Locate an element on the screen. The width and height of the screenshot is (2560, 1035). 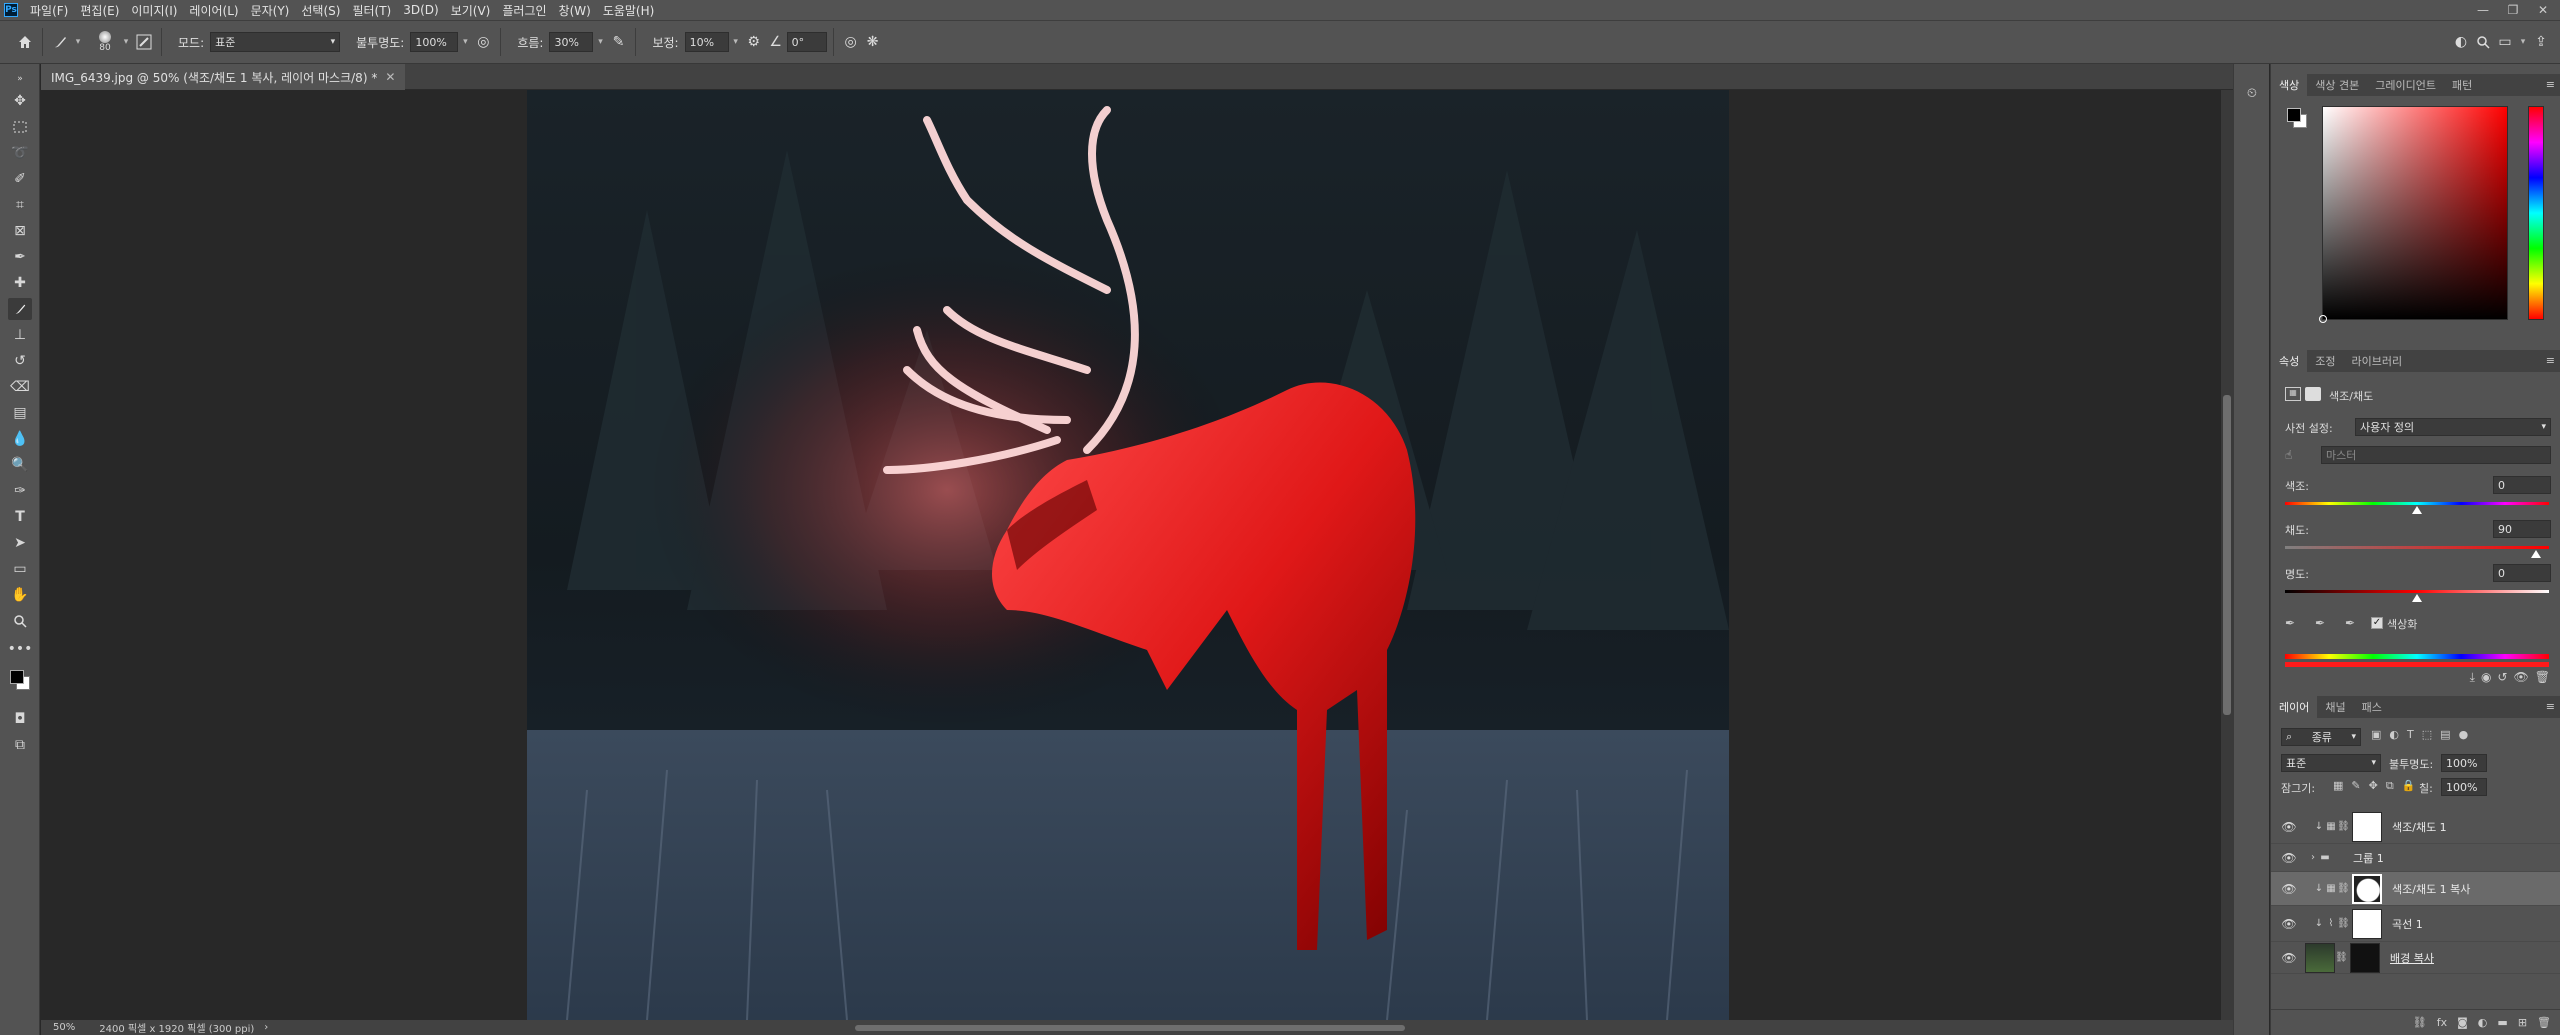
cloud-user-icon: ◐ is located at coordinates (2461, 42).